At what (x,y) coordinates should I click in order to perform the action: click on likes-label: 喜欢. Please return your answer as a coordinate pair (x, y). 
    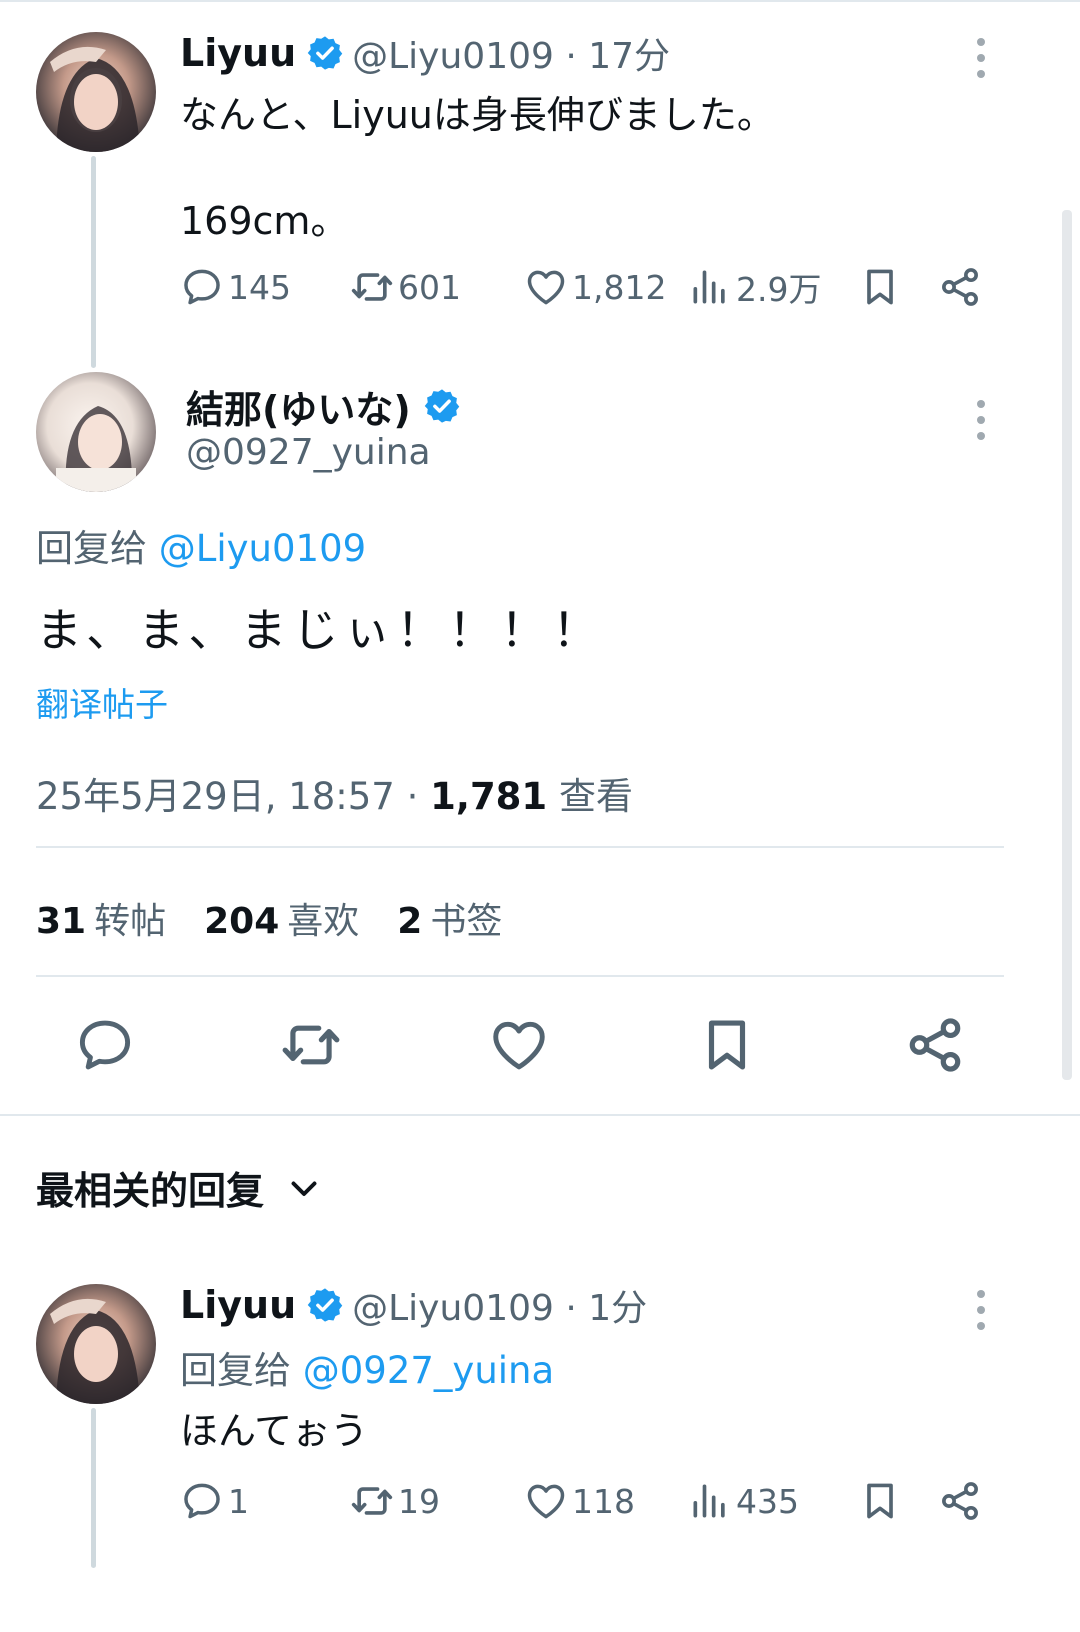
    Looking at the image, I should click on (323, 921).